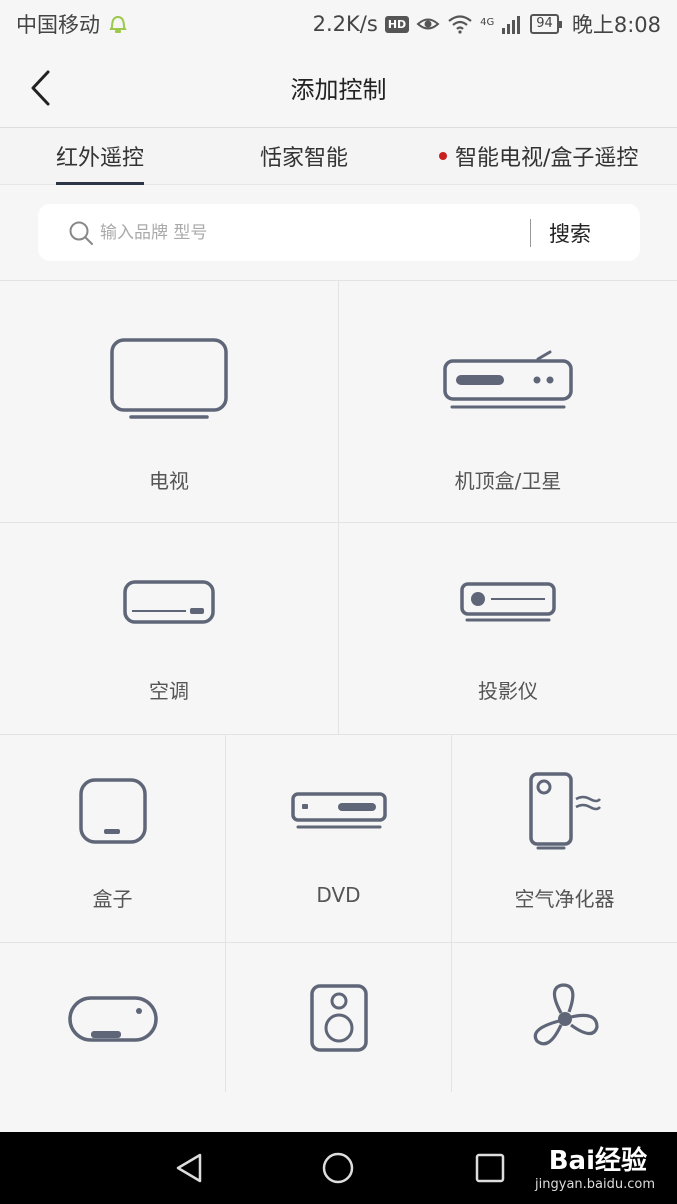 The image size is (677, 1204). I want to click on device-row, so click(338, 1017).